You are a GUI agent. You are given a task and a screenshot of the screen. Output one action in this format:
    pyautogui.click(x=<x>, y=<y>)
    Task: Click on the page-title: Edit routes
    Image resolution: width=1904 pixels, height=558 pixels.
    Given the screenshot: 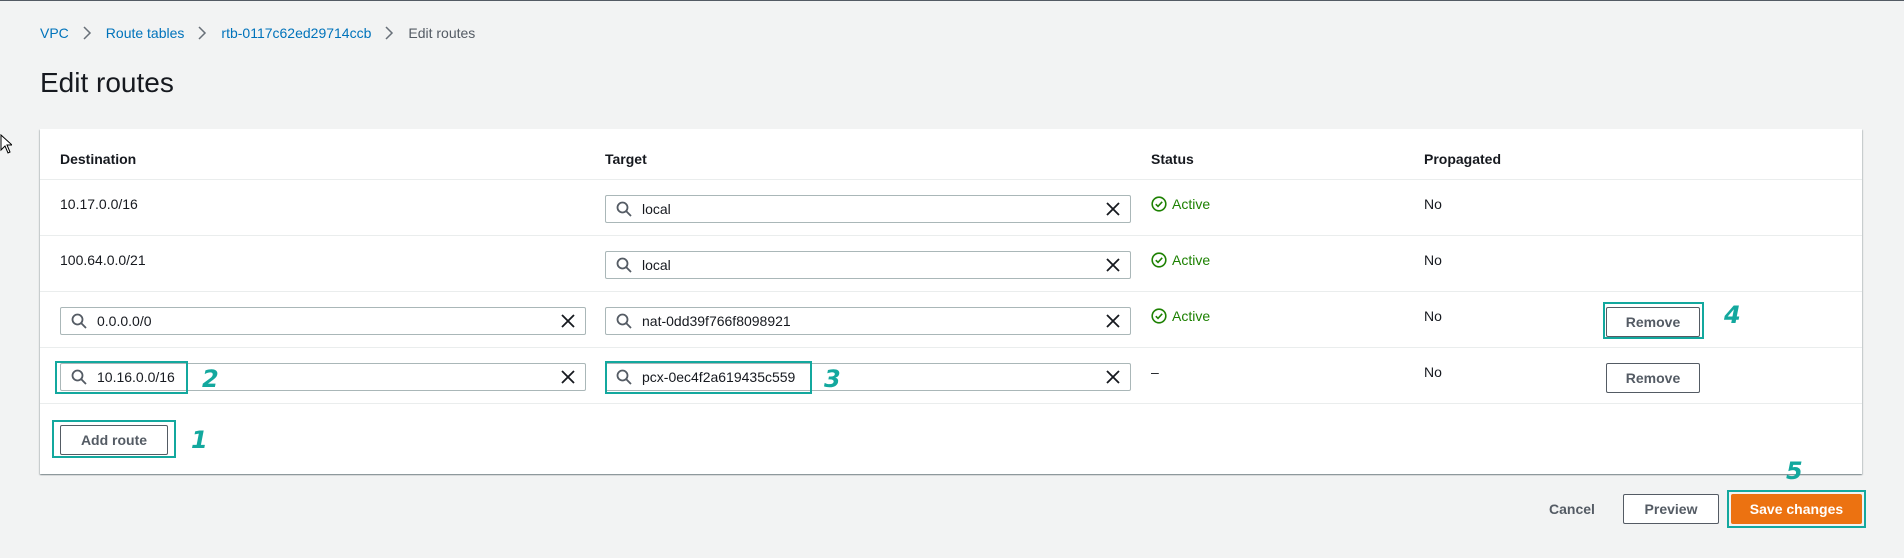 What is the action you would take?
    pyautogui.click(x=107, y=82)
    